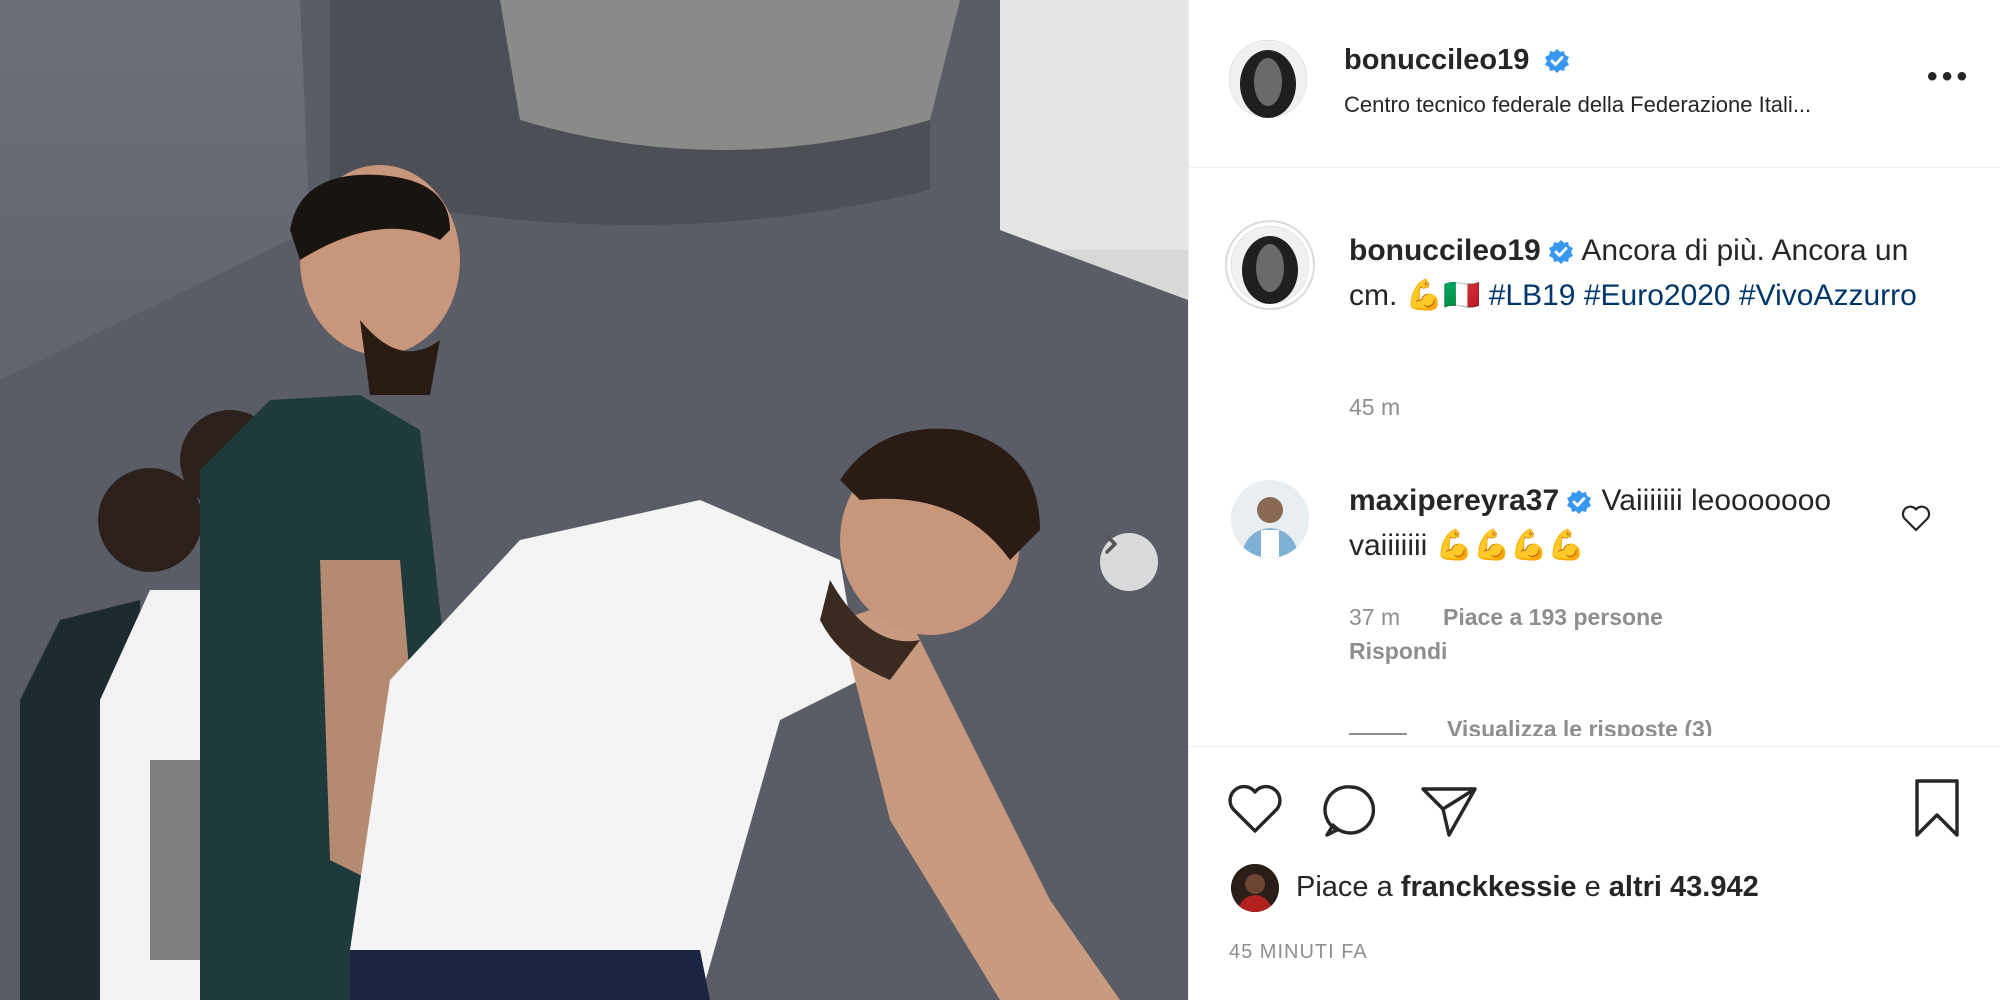  Describe the element at coordinates (1916, 518) in the screenshot. I see `comment-like-heart-icon` at that location.